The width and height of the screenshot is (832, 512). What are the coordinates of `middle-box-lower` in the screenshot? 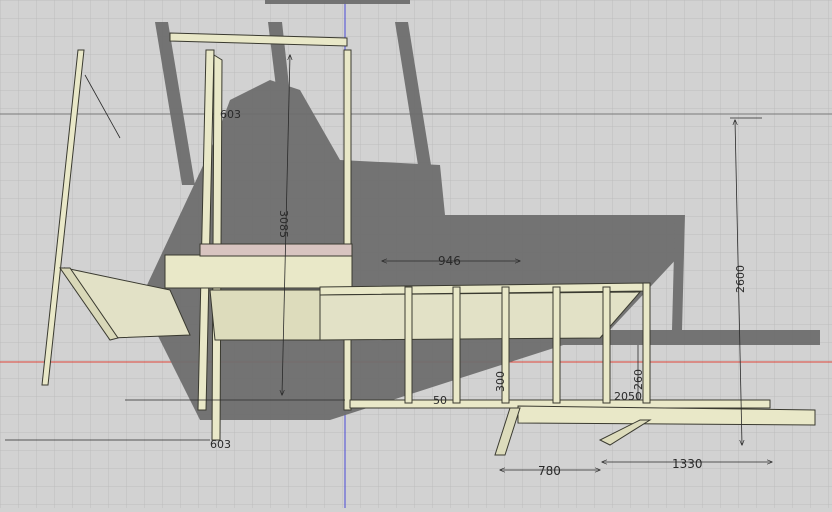 It's located at (265, 315).